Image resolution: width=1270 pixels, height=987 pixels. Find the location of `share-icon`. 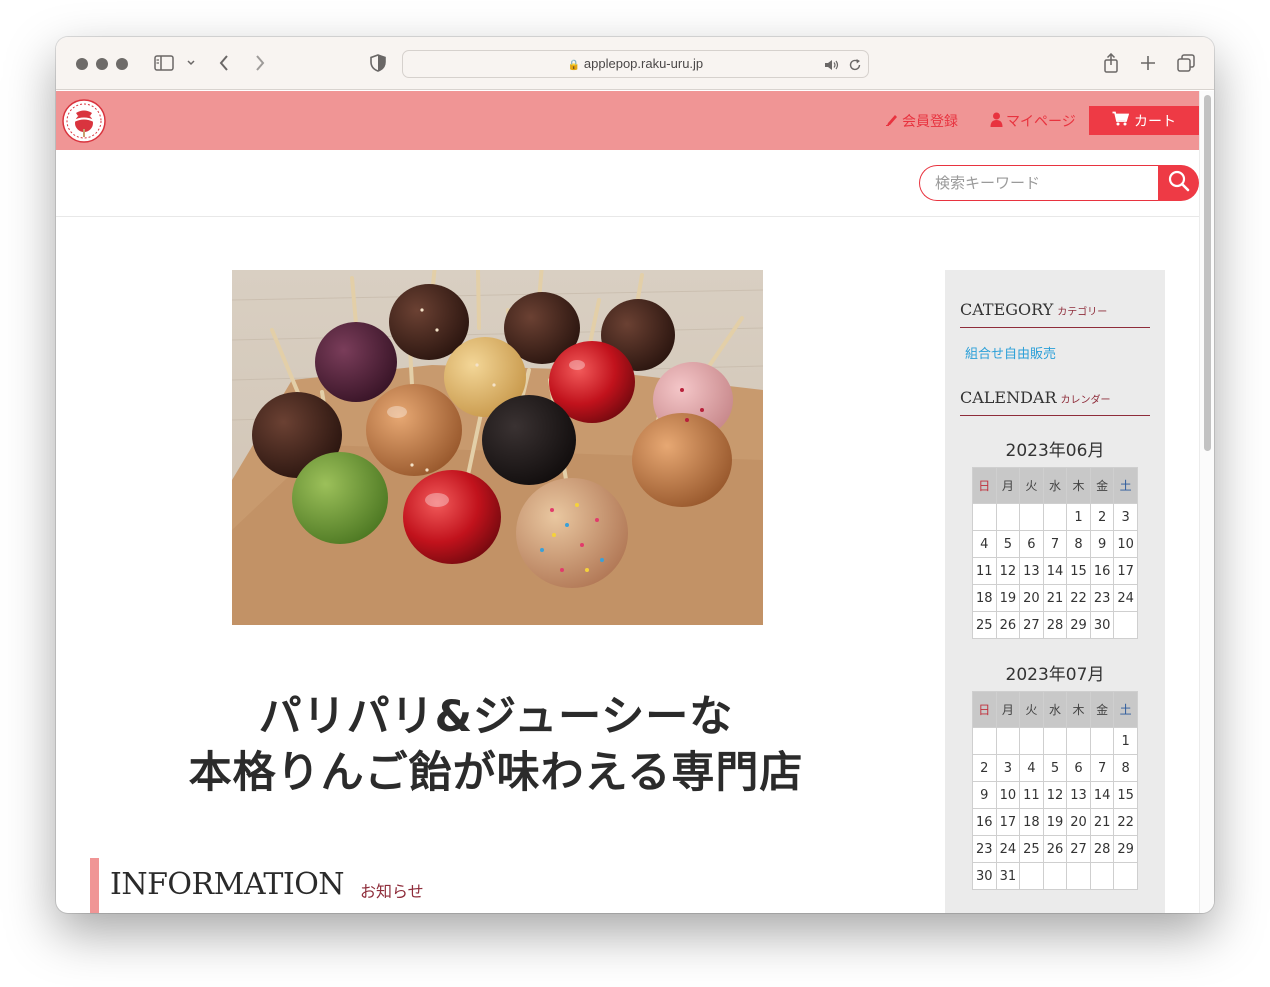

share-icon is located at coordinates (1111, 63).